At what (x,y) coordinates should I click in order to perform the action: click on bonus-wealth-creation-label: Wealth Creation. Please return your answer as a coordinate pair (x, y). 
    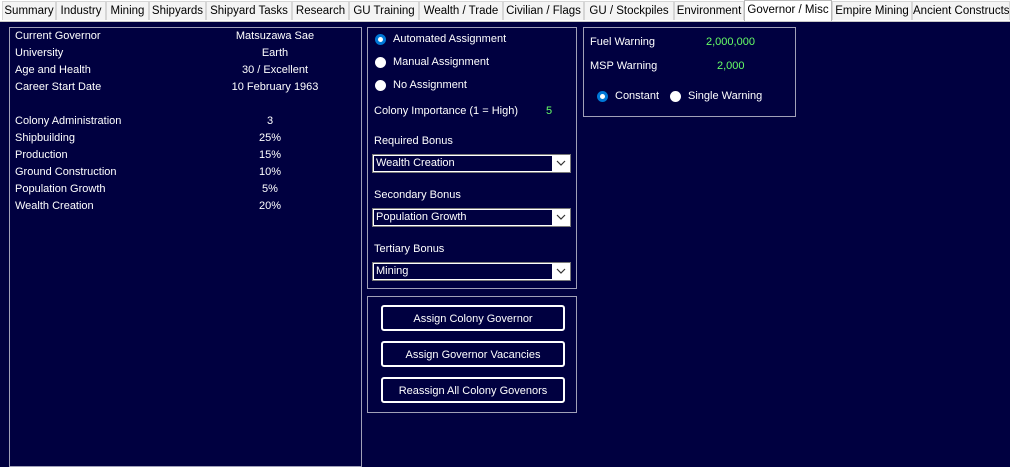
    Looking at the image, I should click on (54, 206).